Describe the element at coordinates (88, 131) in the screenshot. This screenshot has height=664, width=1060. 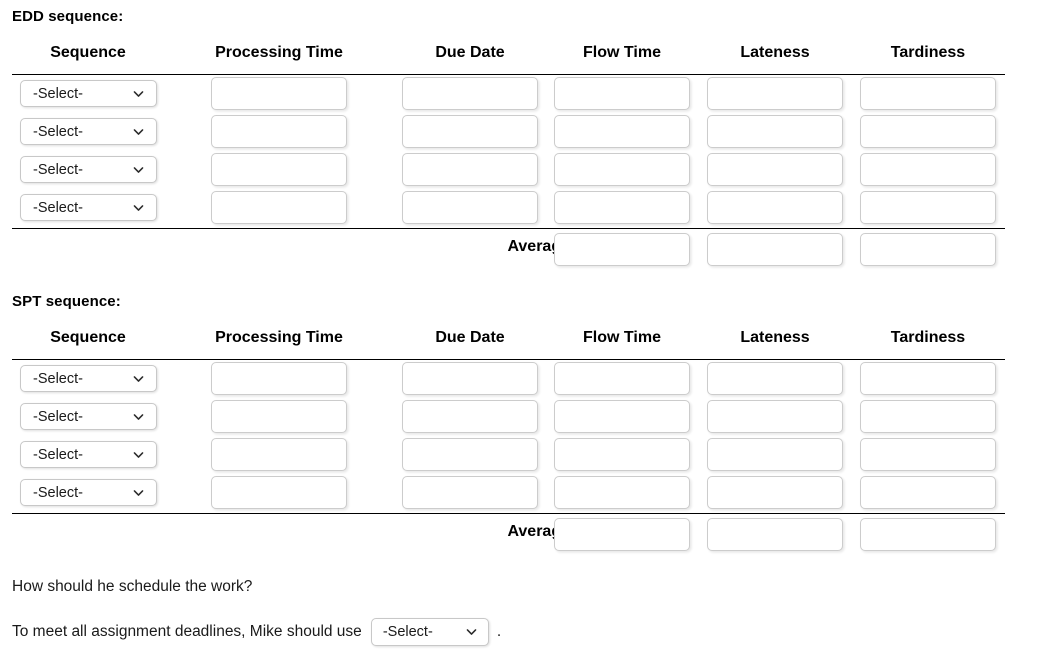
I see `sequence-select-edd-2: -Select-` at that location.